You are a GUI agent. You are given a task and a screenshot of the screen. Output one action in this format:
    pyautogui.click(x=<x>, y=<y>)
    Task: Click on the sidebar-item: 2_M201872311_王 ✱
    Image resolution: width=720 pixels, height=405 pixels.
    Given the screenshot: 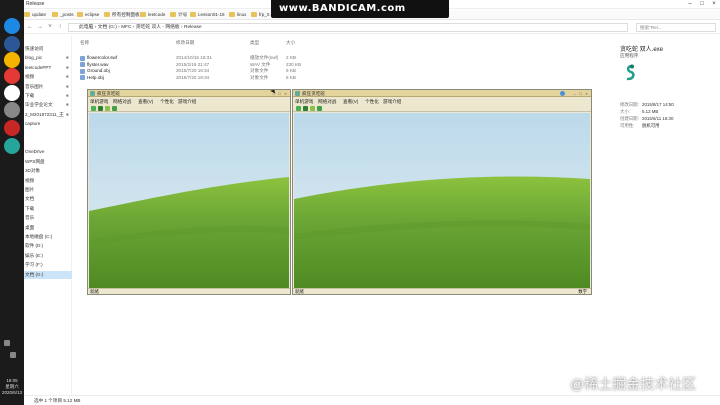 What is the action you would take?
    pyautogui.click(x=48, y=115)
    